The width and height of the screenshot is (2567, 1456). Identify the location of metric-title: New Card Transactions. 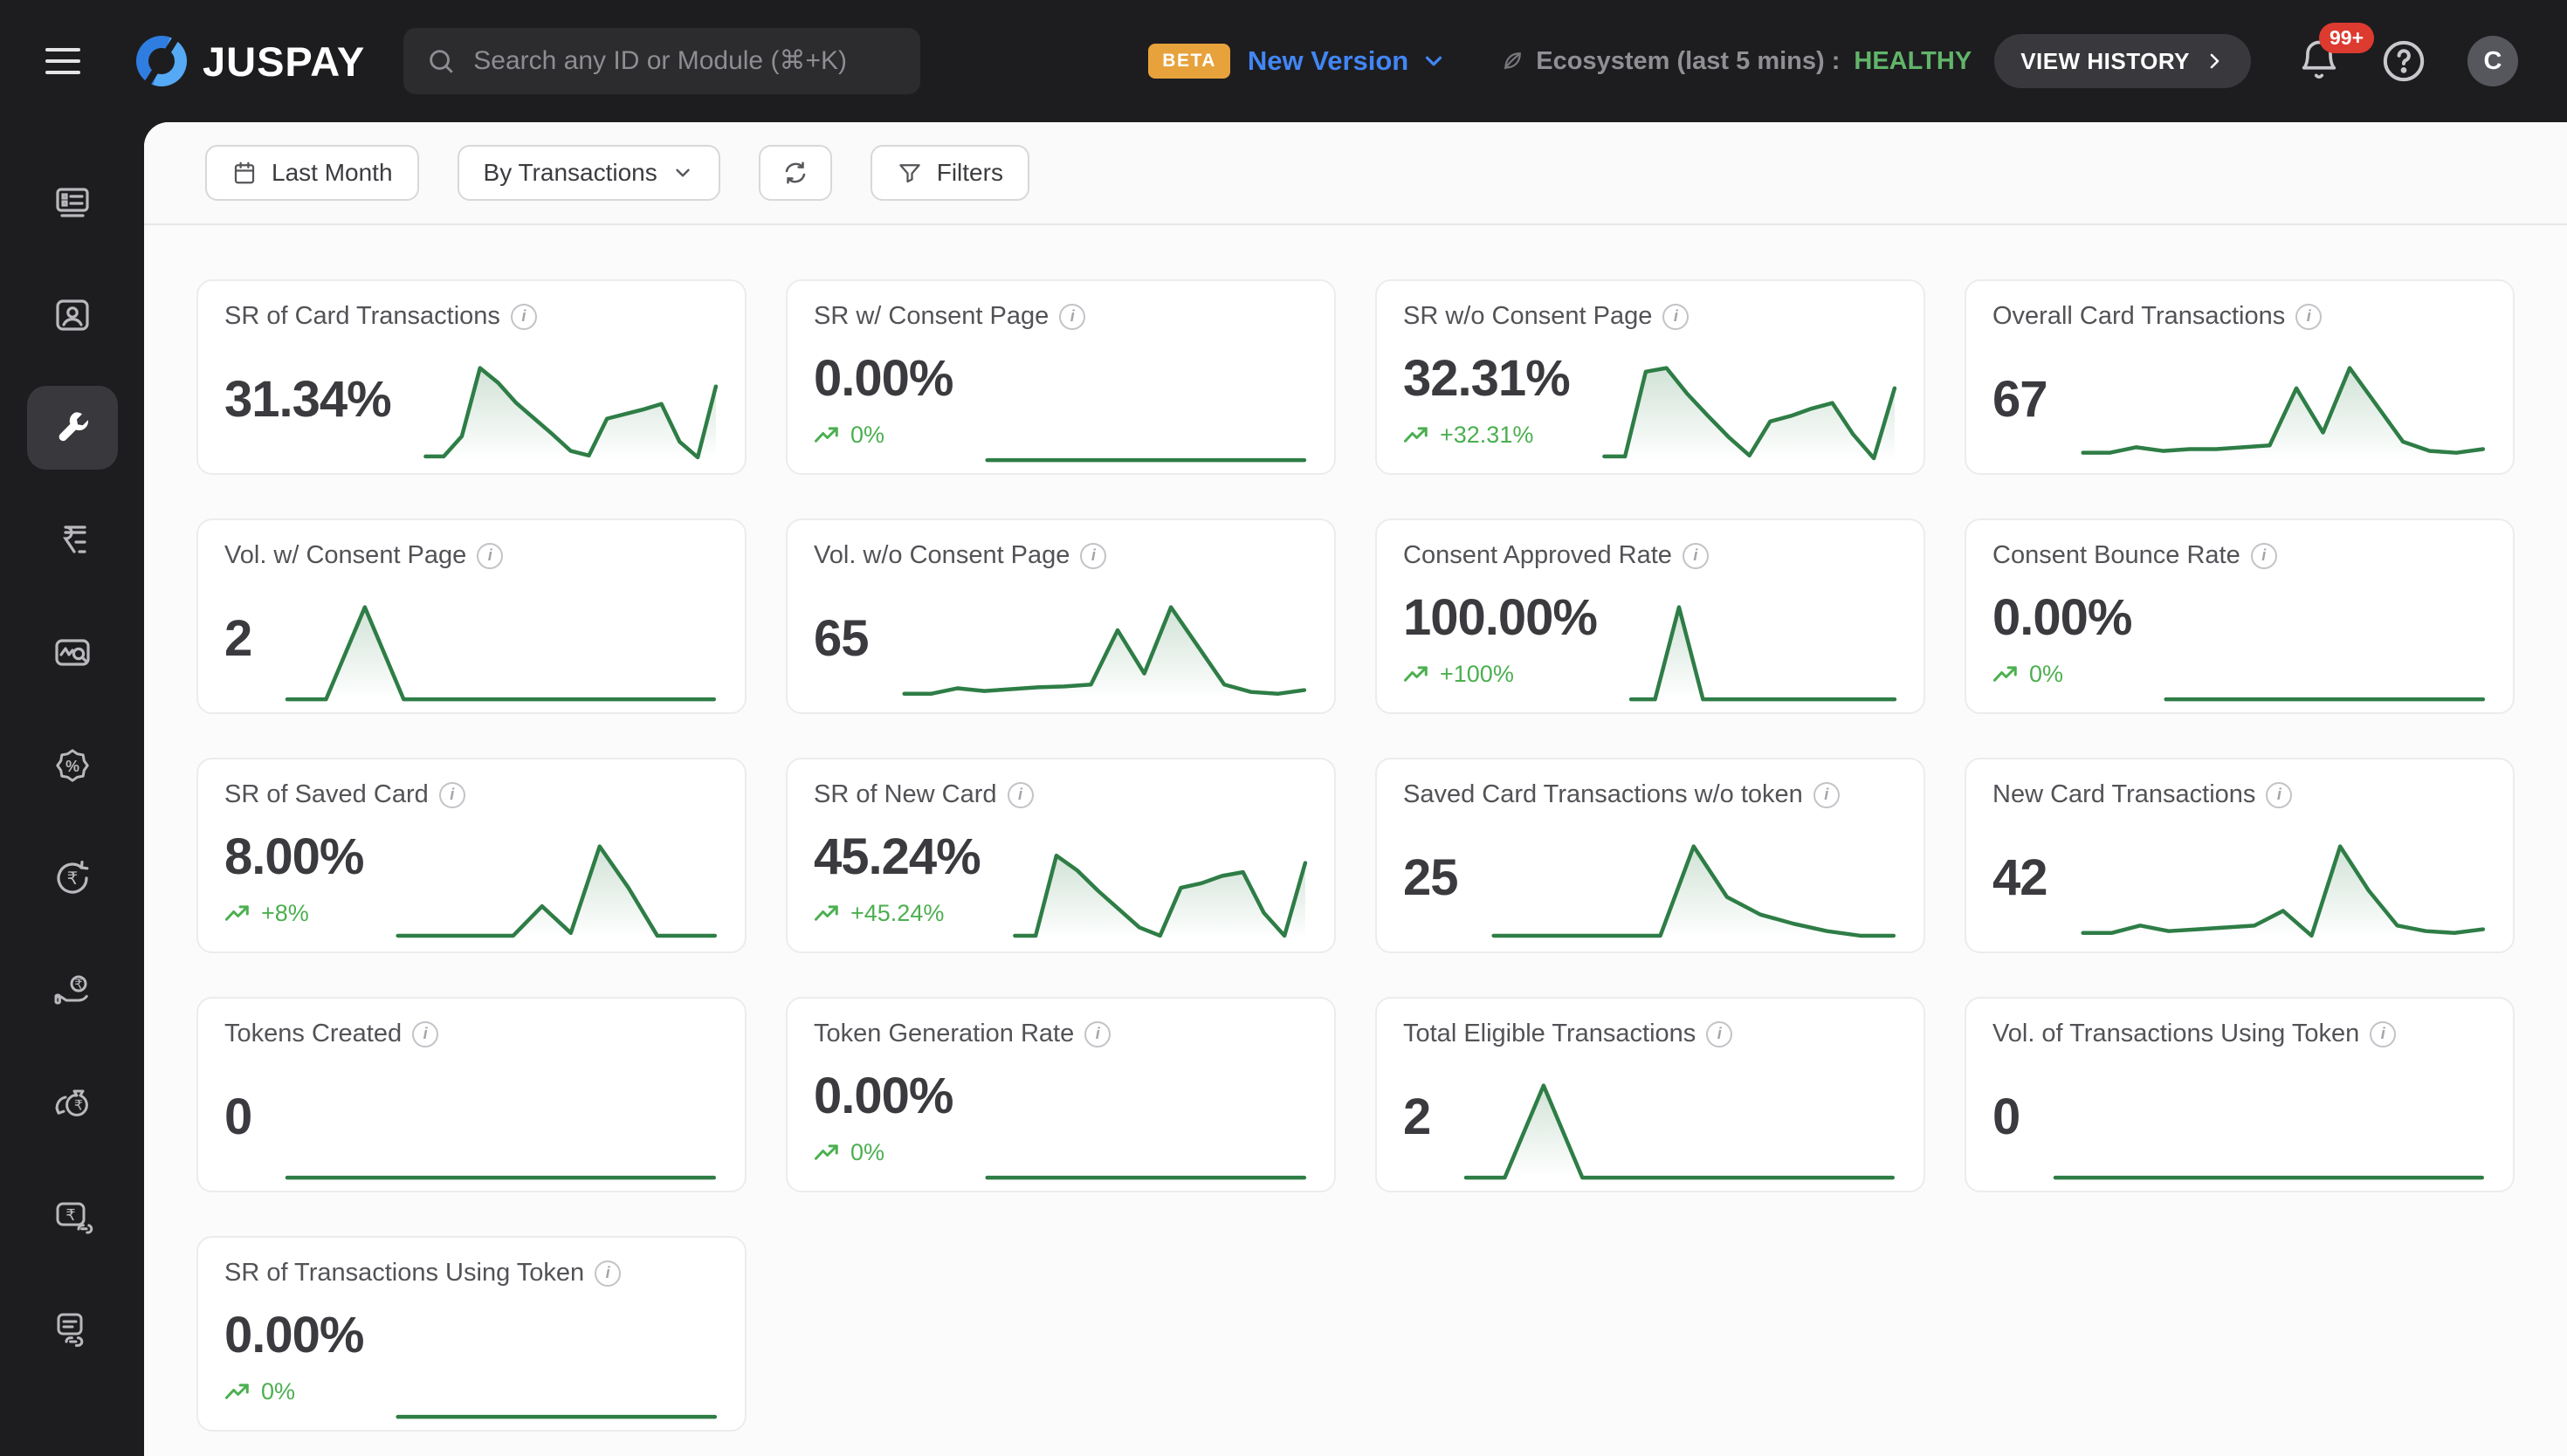
(2124, 794).